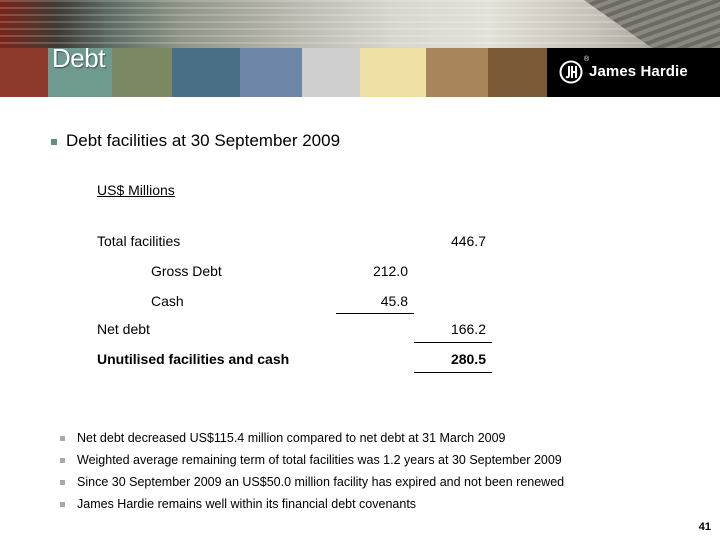 This screenshot has width=720, height=540. What do you see at coordinates (375, 313) in the screenshot?
I see `subtotal-rule` at bounding box center [375, 313].